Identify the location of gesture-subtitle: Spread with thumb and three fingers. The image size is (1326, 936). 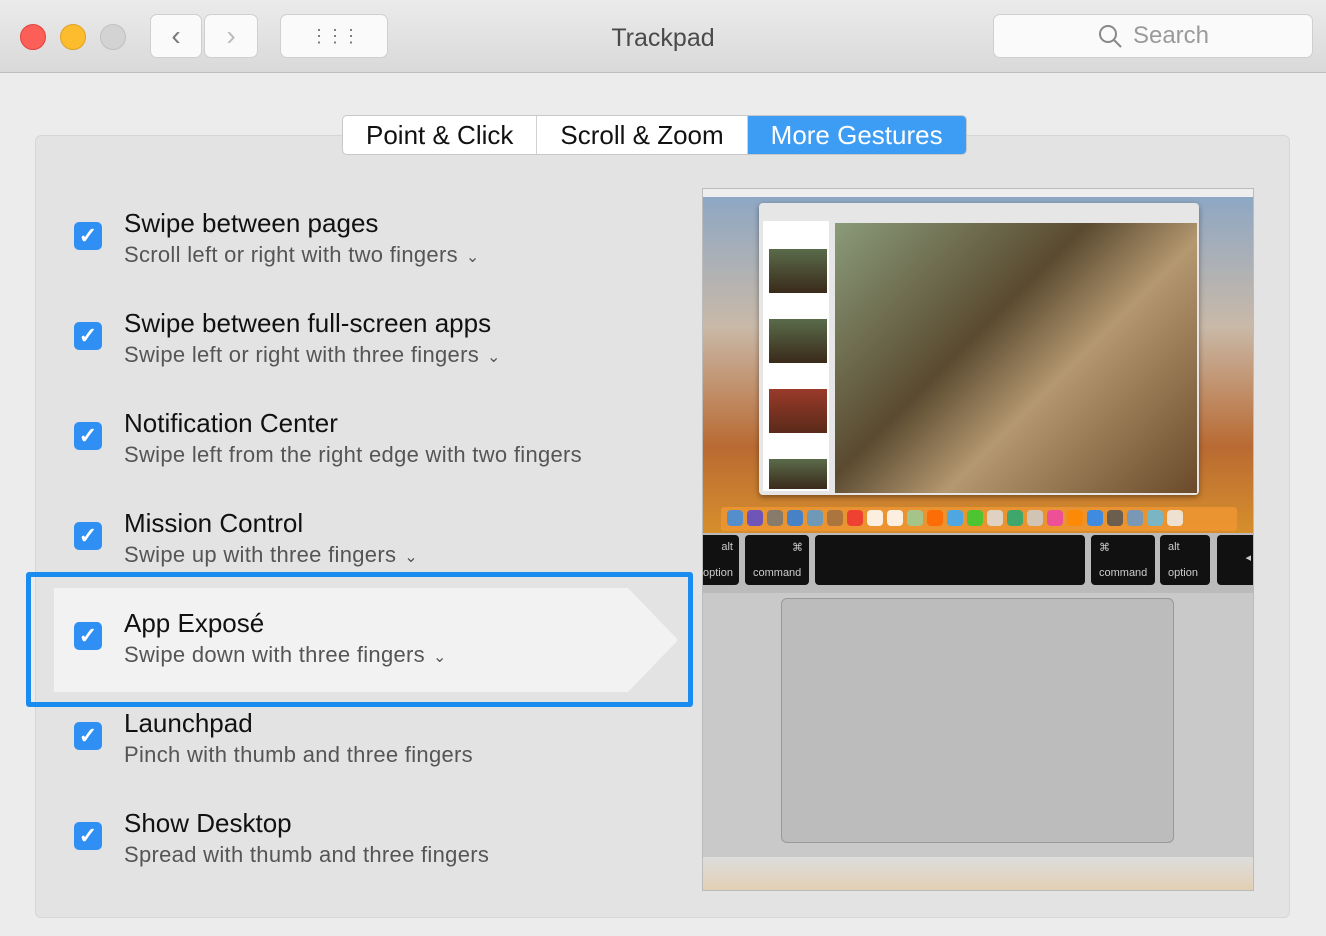
(307, 854).